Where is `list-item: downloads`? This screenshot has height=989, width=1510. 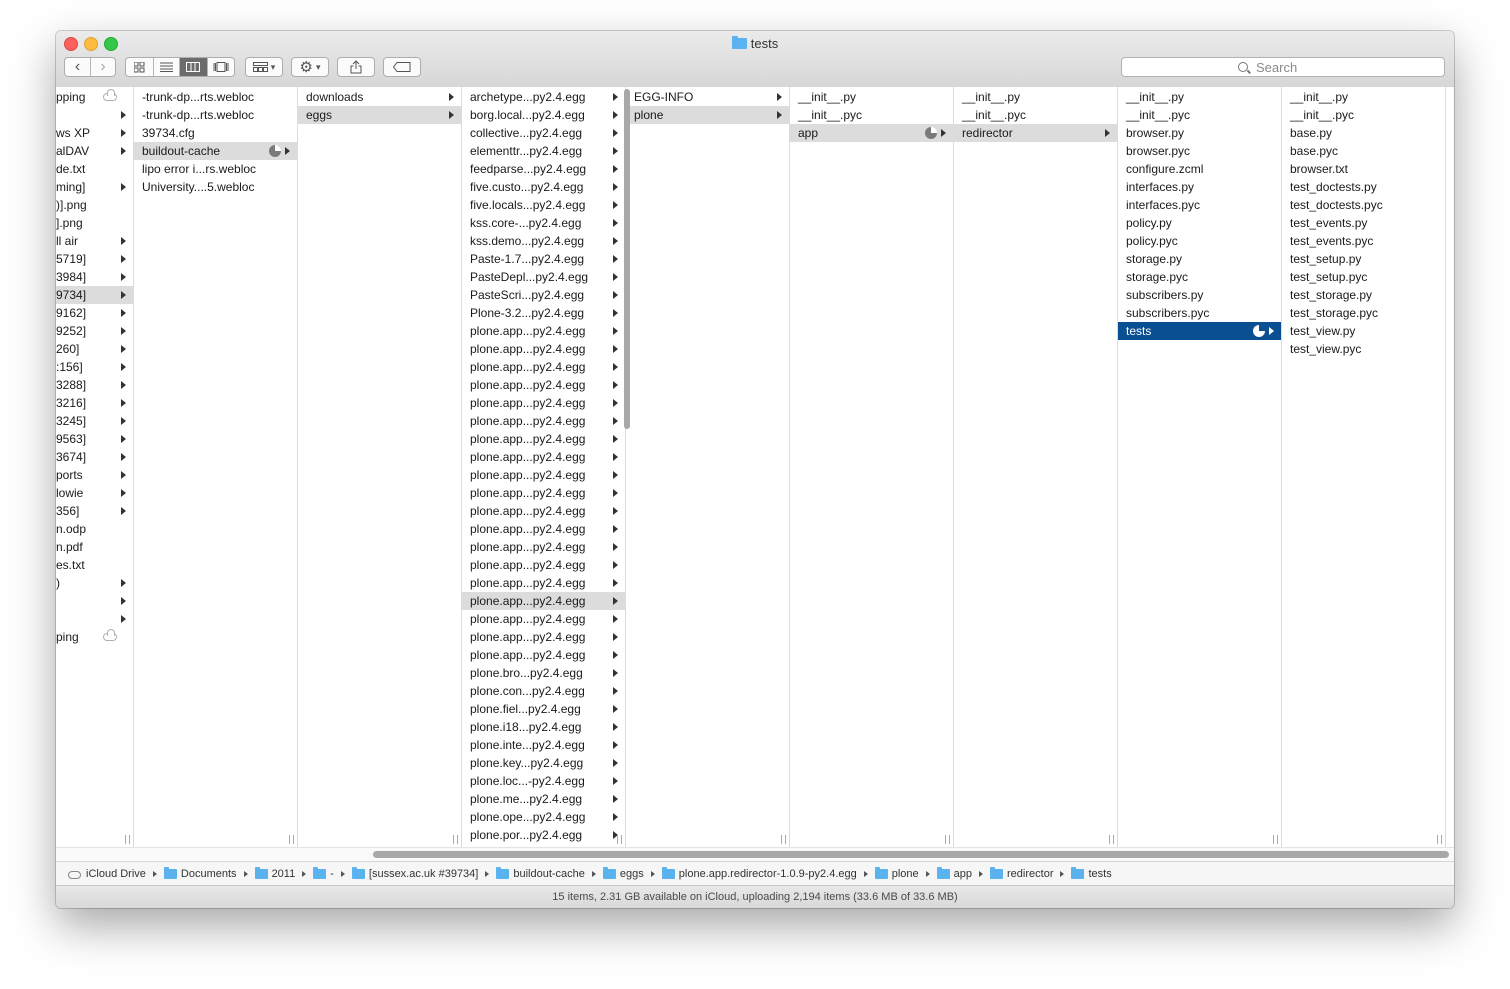
list-item: downloads is located at coordinates (379, 97).